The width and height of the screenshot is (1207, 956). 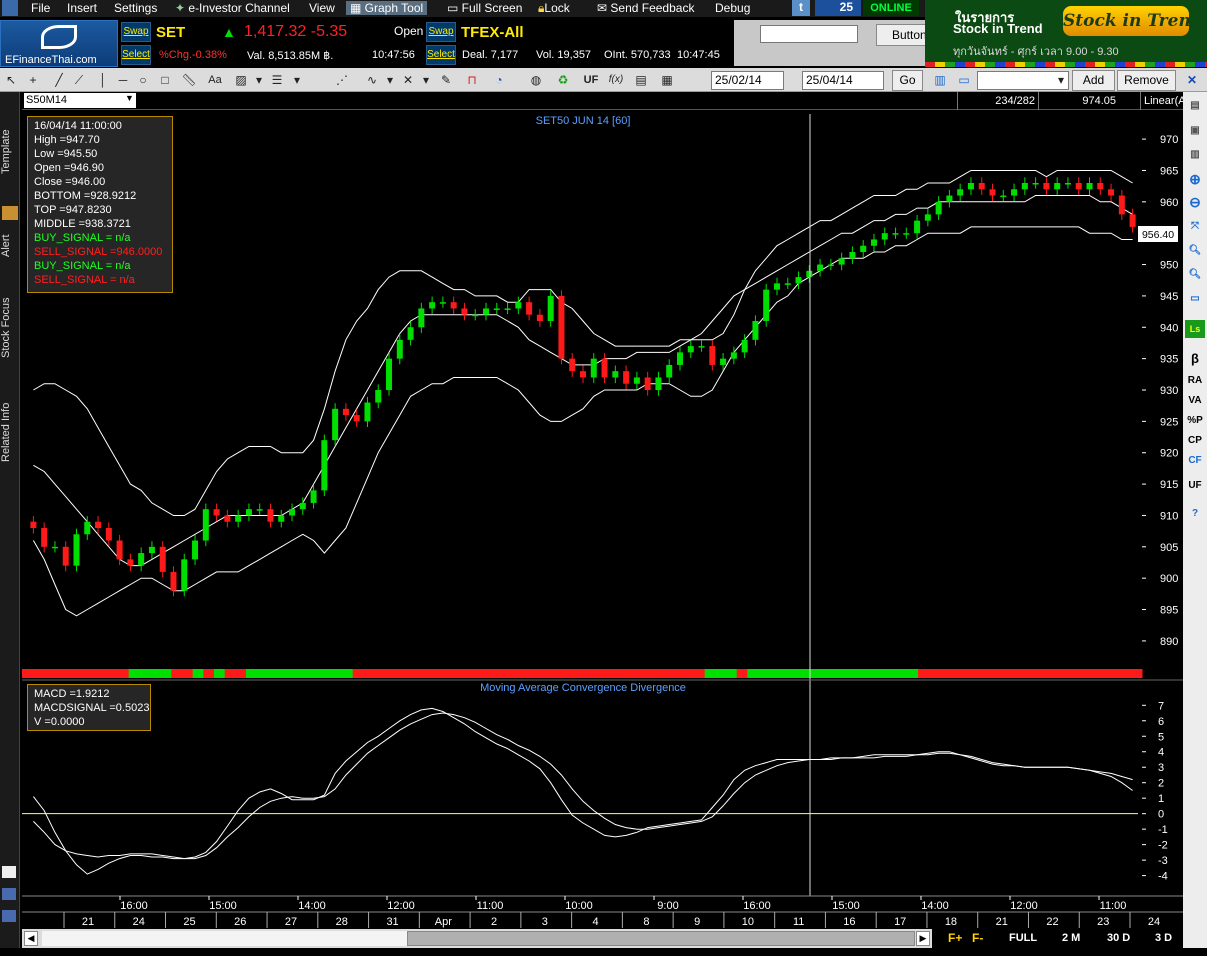 What do you see at coordinates (1195, 329) in the screenshot?
I see `ls-icon: Ls` at bounding box center [1195, 329].